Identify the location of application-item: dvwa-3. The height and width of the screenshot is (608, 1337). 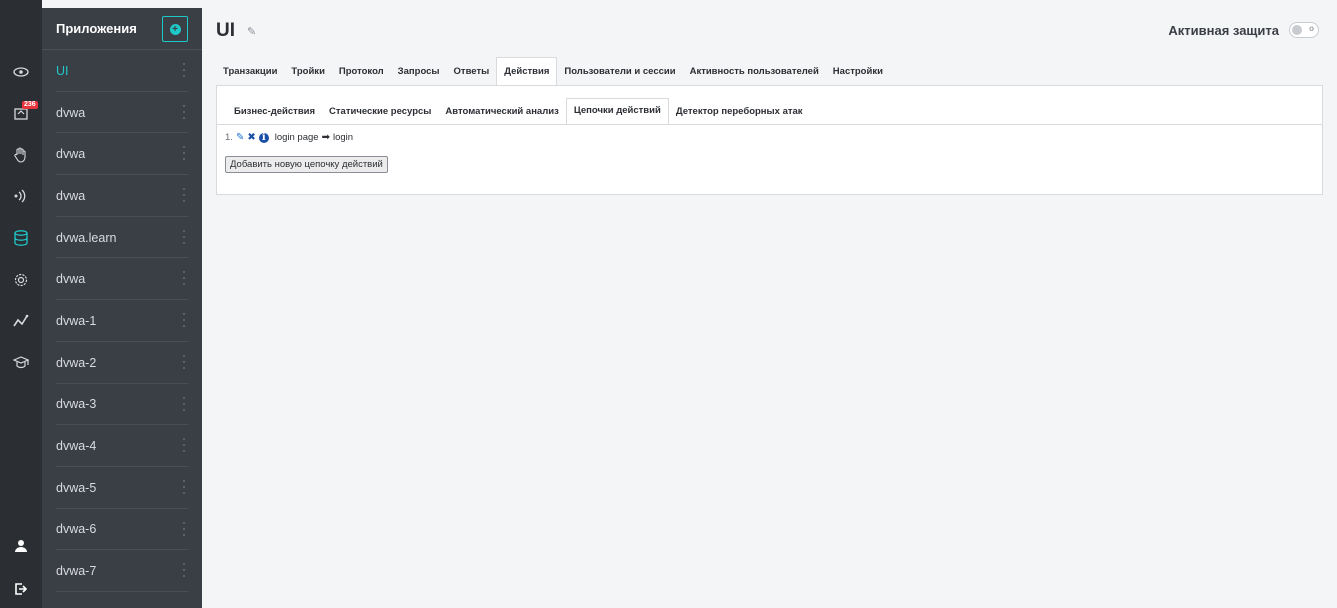
(122, 405).